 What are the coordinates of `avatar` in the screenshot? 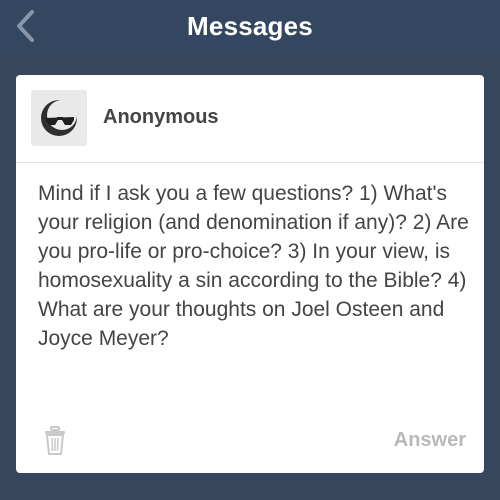 It's located at (59, 118).